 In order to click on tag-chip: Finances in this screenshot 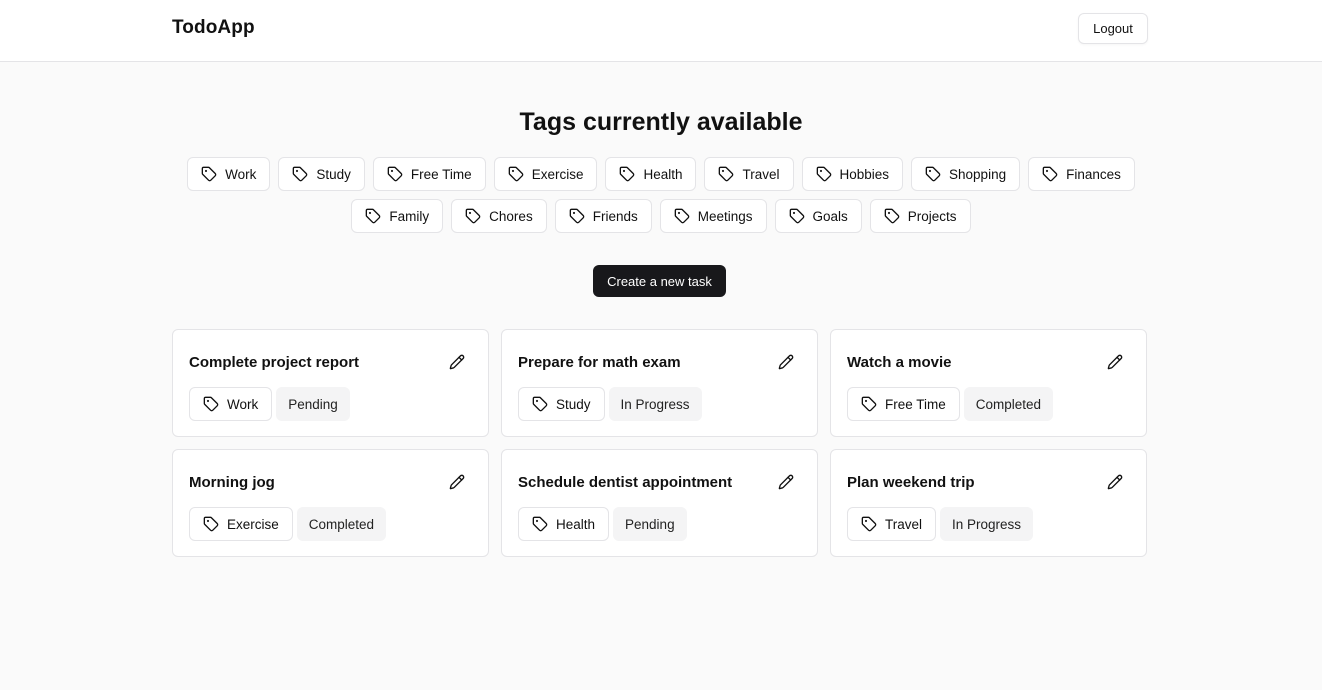, I will do `click(1081, 174)`.